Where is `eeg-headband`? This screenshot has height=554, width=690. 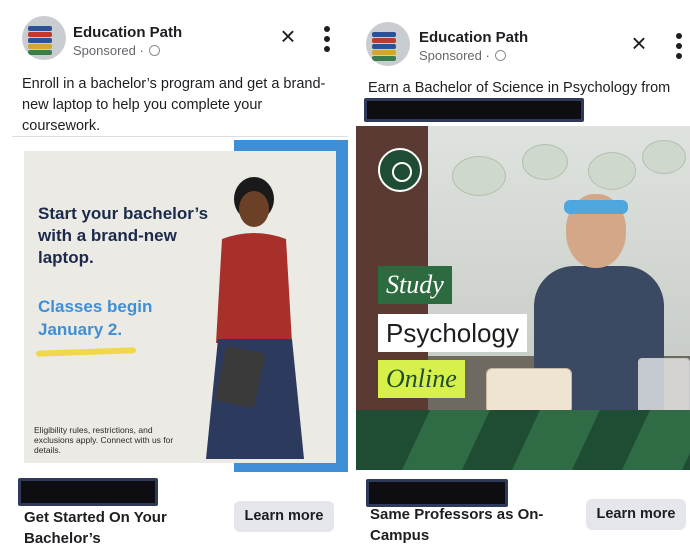
eeg-headband is located at coordinates (596, 207).